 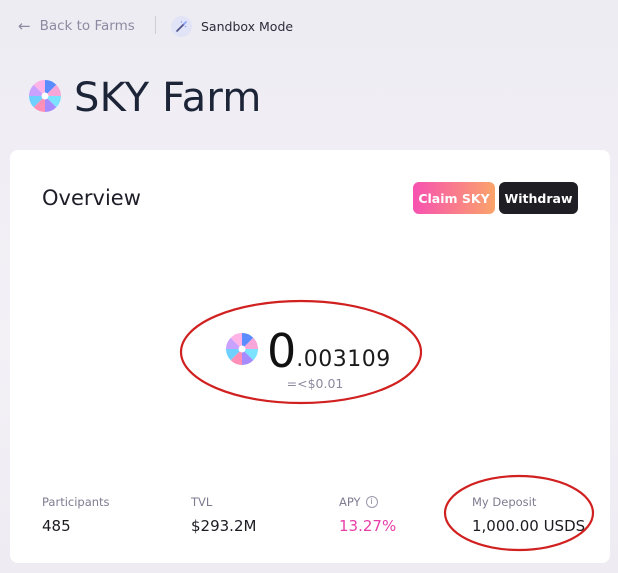 I want to click on back-to-farms-link: ← Back to Farms, so click(x=76, y=26).